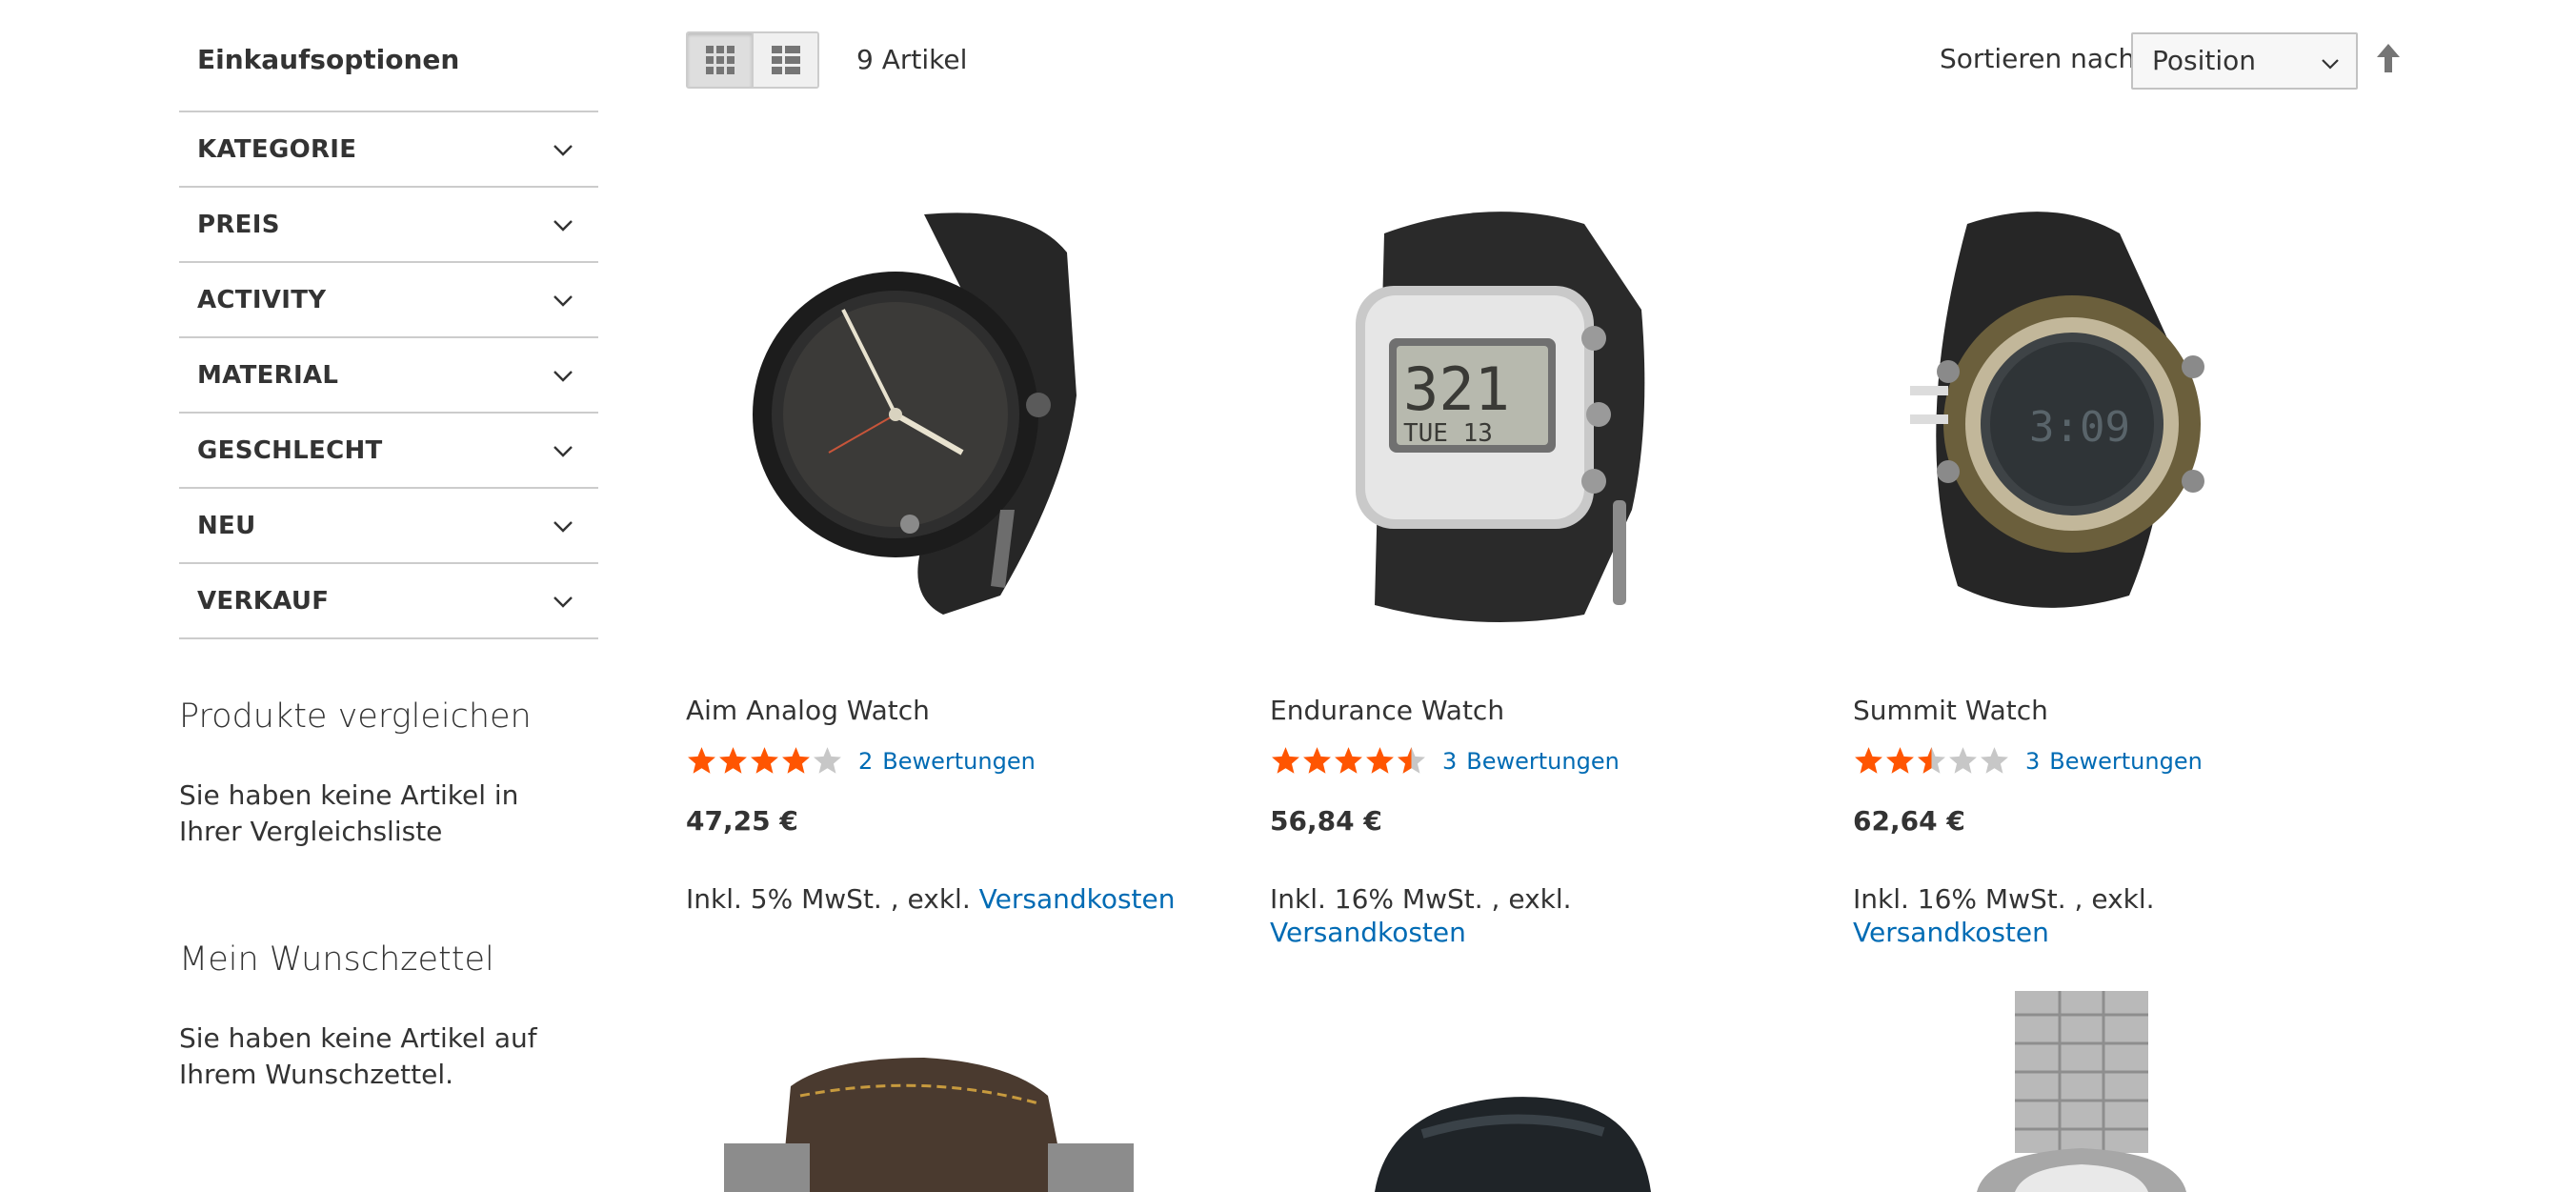 The image size is (2576, 1192). I want to click on grid-view-button, so click(721, 60).